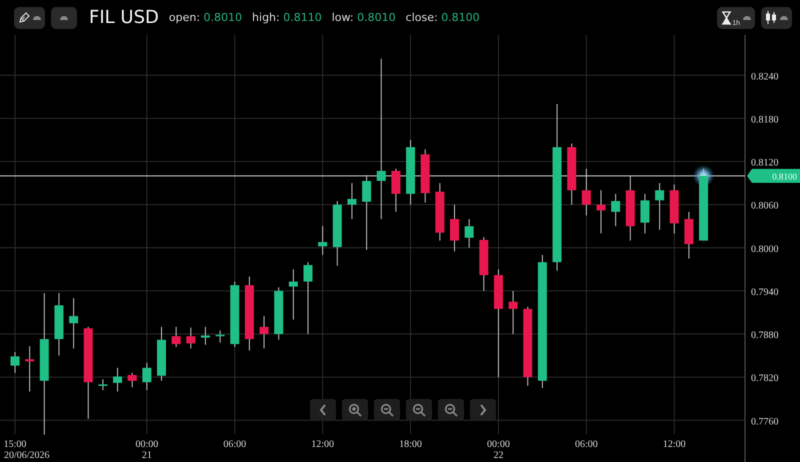  Describe the element at coordinates (498, 455) in the screenshot. I see `date-label: 22` at that location.